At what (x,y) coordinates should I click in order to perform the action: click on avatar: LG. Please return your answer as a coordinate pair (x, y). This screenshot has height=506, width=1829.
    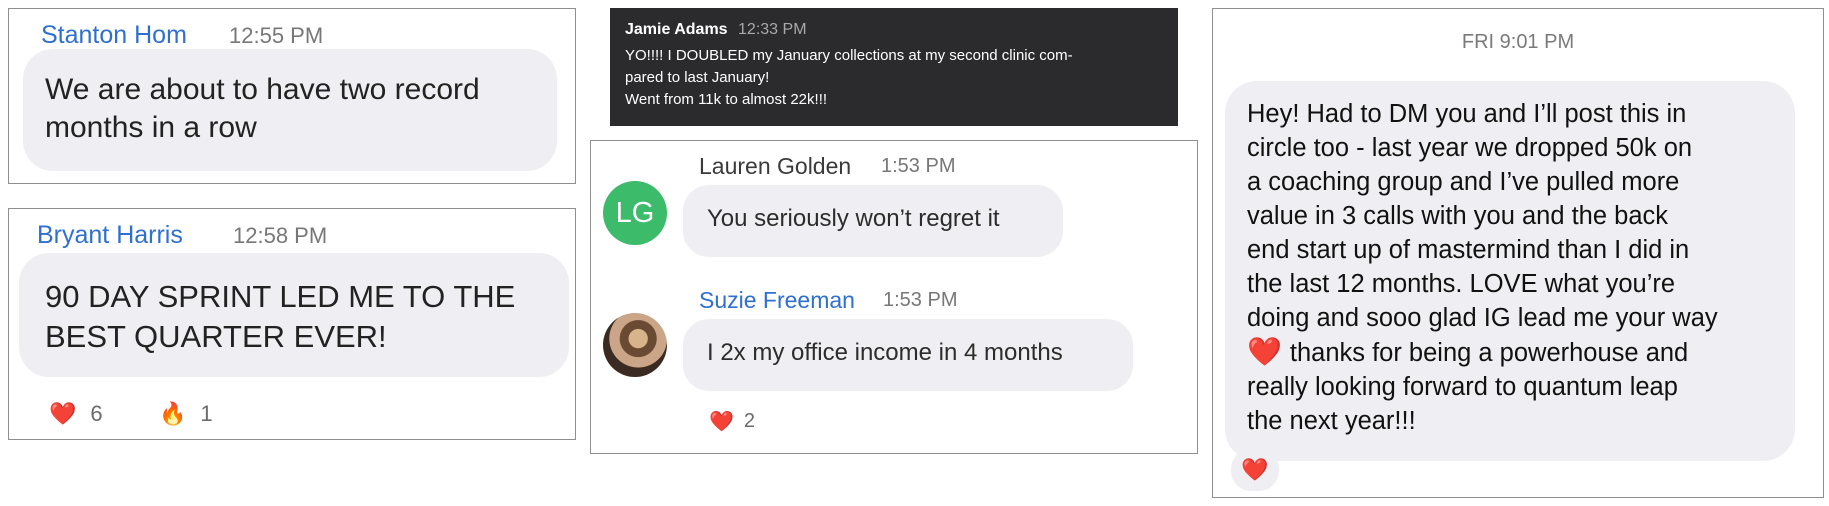
    Looking at the image, I should click on (635, 213).